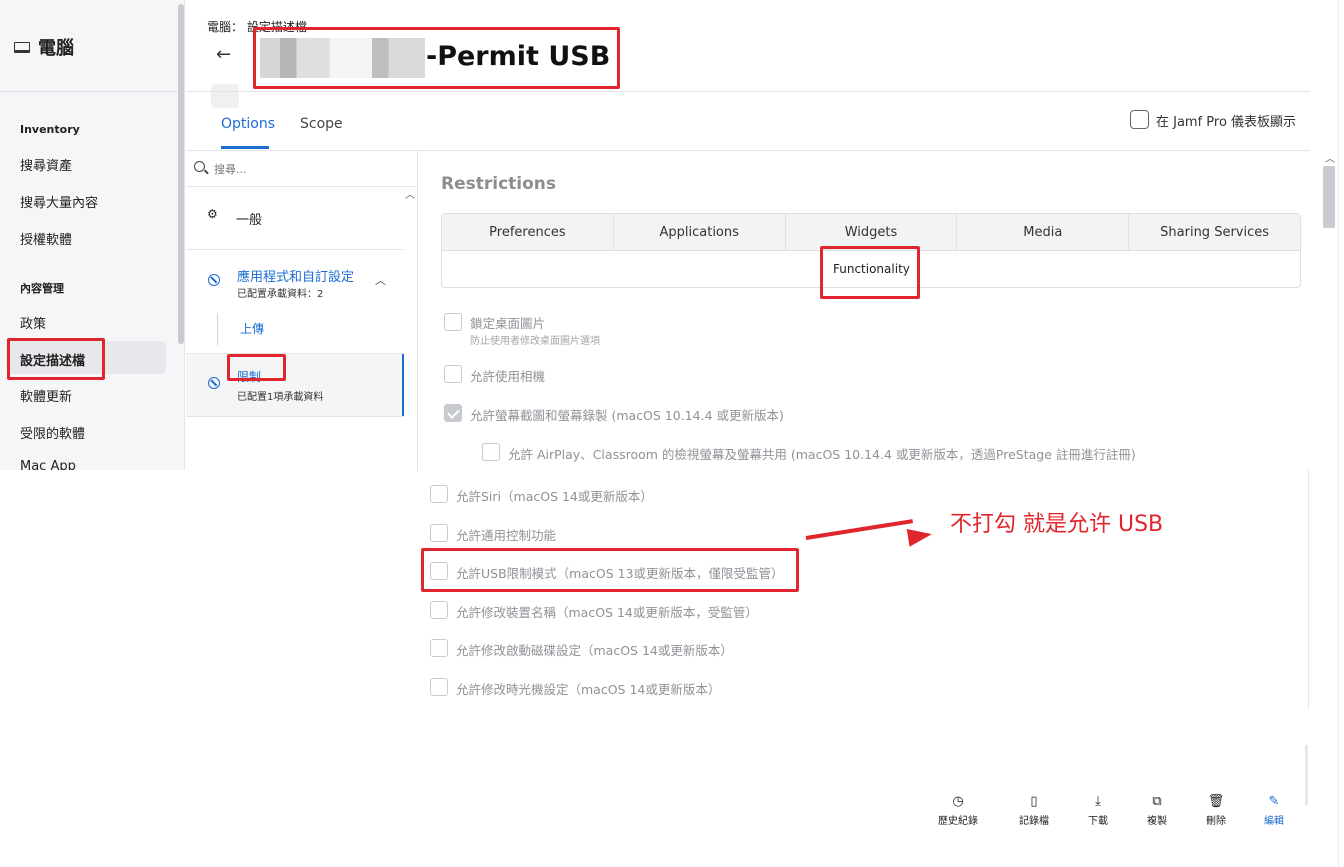 The height and width of the screenshot is (867, 1344). Describe the element at coordinates (439, 610) in the screenshot. I see `checkbox-device-name` at that location.